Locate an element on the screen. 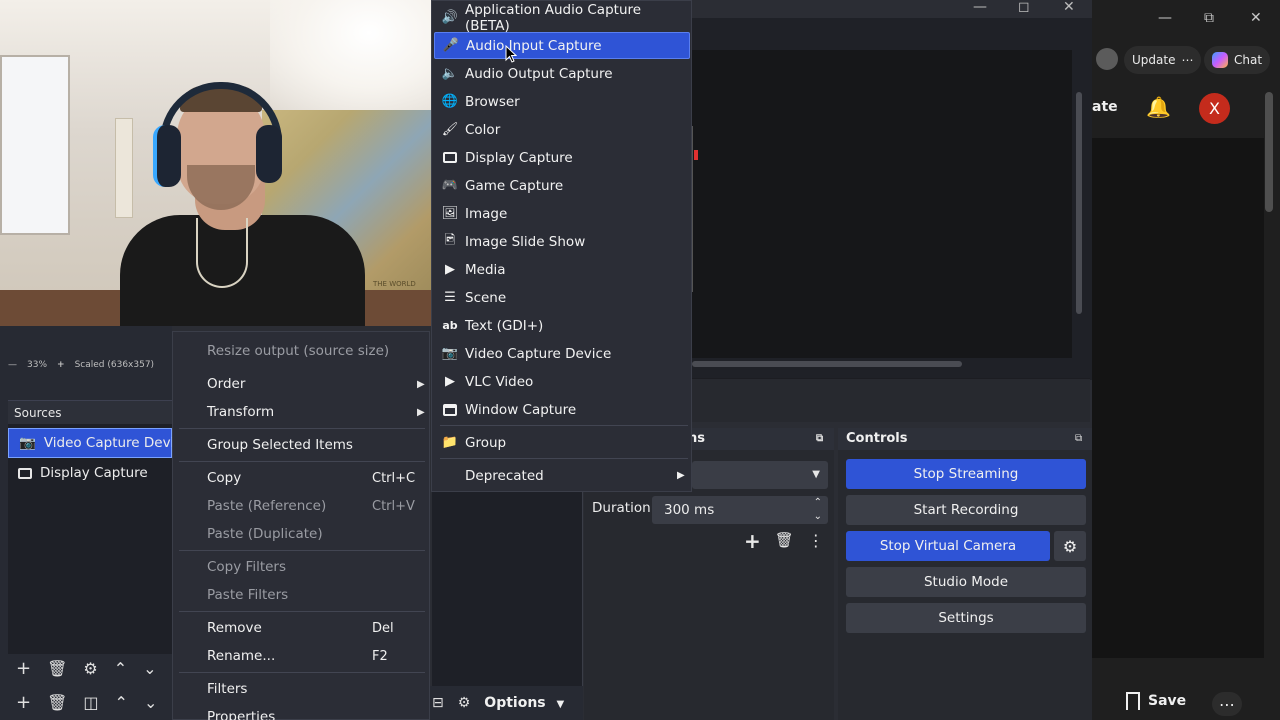  menu-label: Resize output (source size) is located at coordinates (298, 351).